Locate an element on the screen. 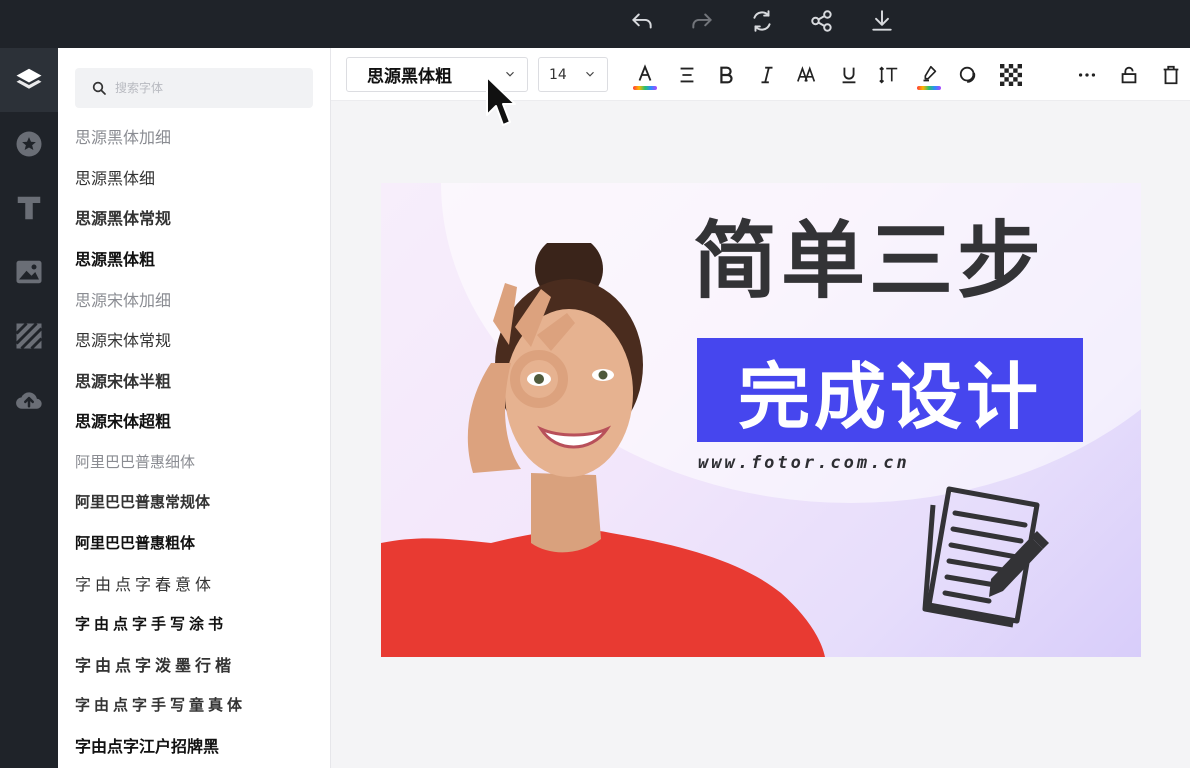 The image size is (1190, 768). pattern-icon is located at coordinates (29, 336).